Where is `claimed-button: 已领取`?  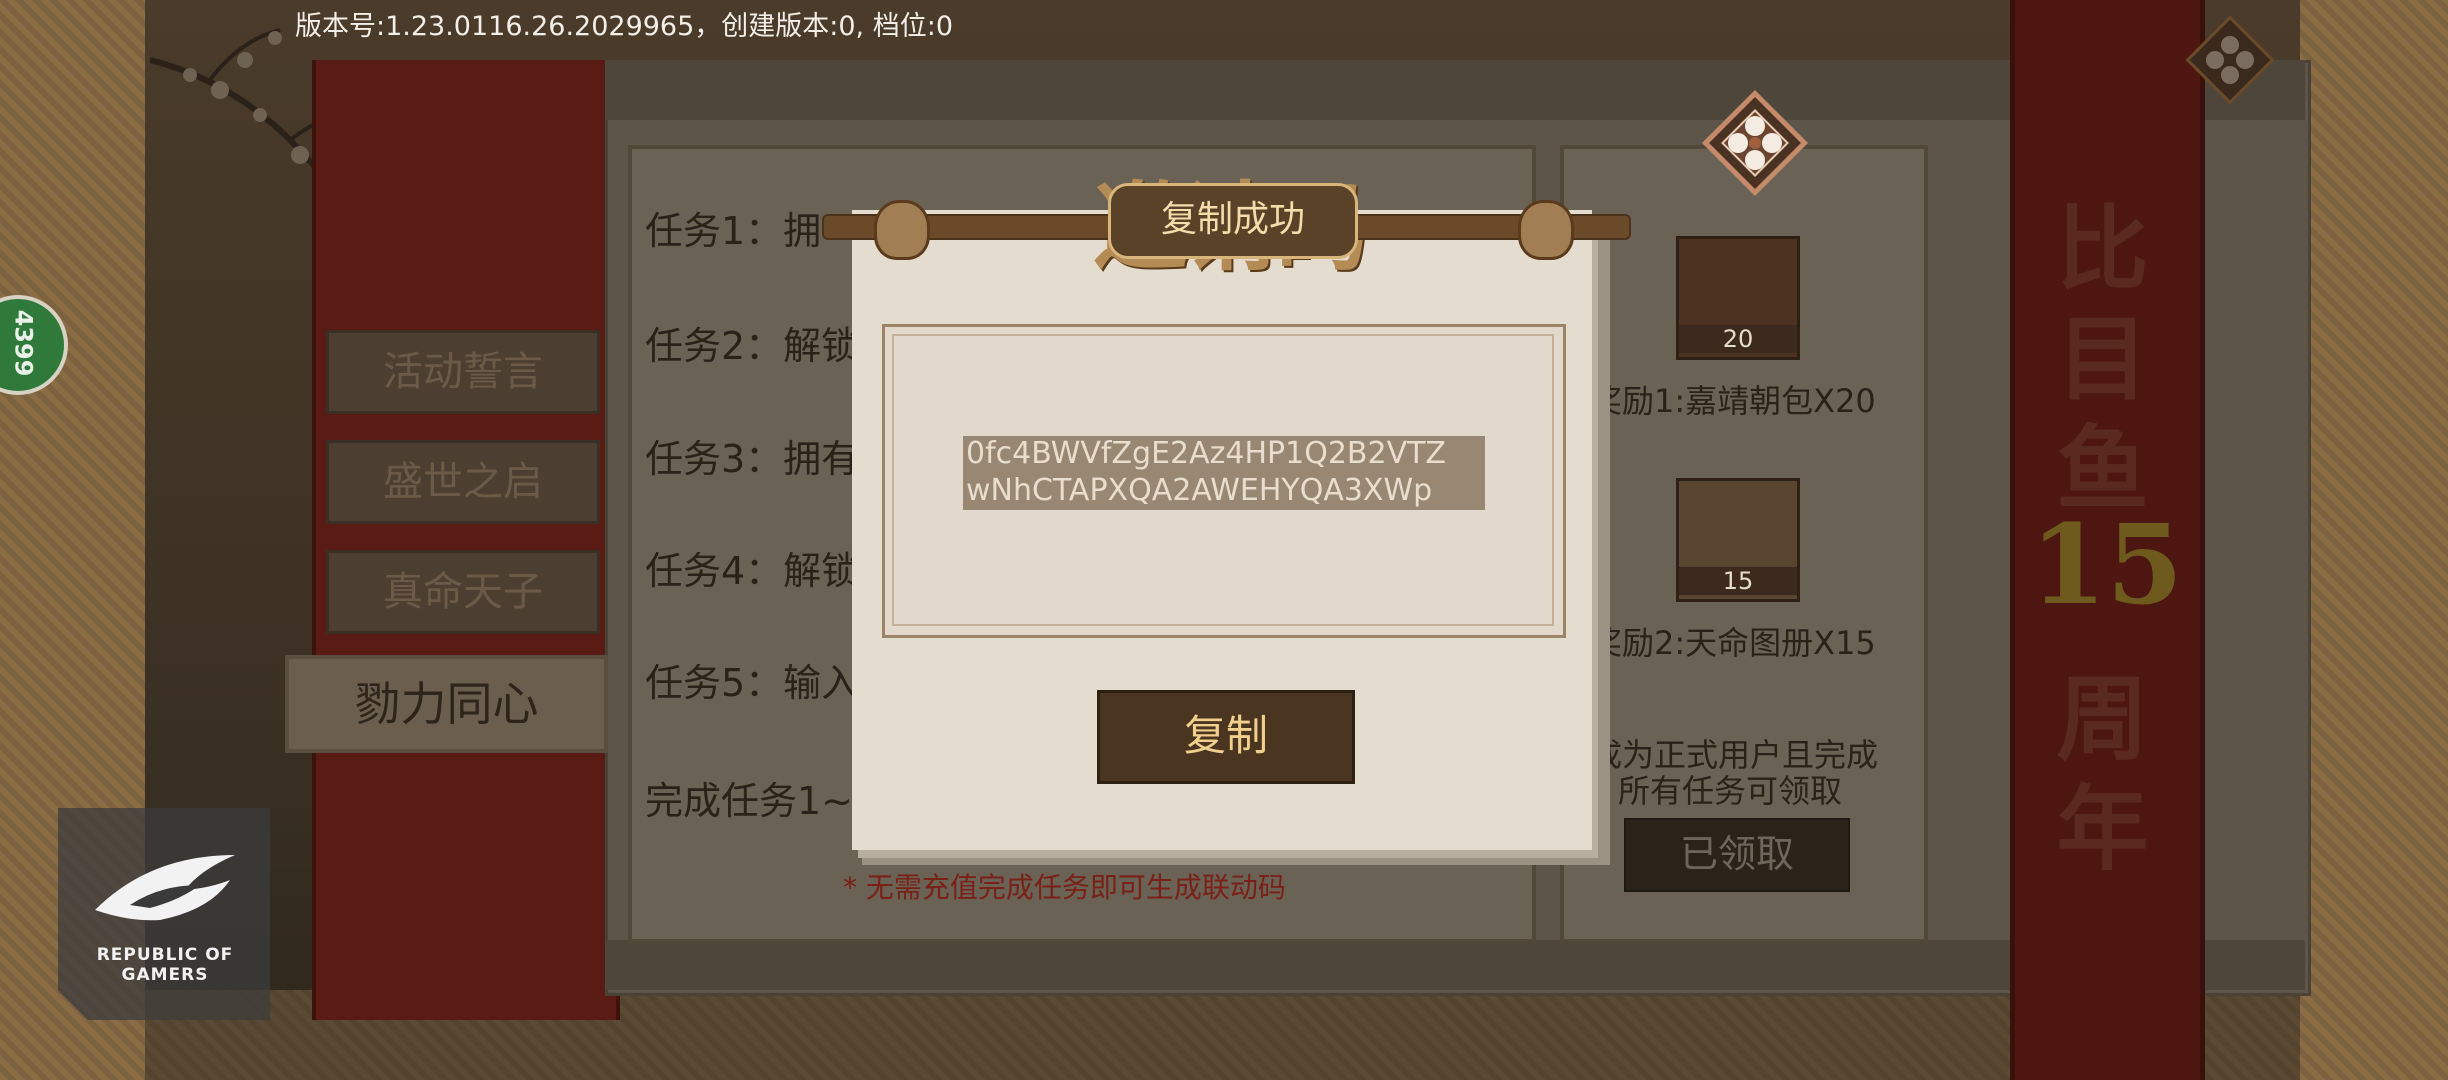
claimed-button: 已领取 is located at coordinates (1737, 855).